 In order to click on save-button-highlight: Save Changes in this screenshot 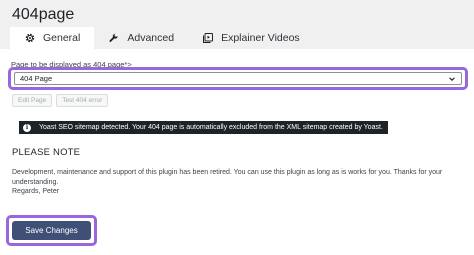, I will do `click(51, 230)`.